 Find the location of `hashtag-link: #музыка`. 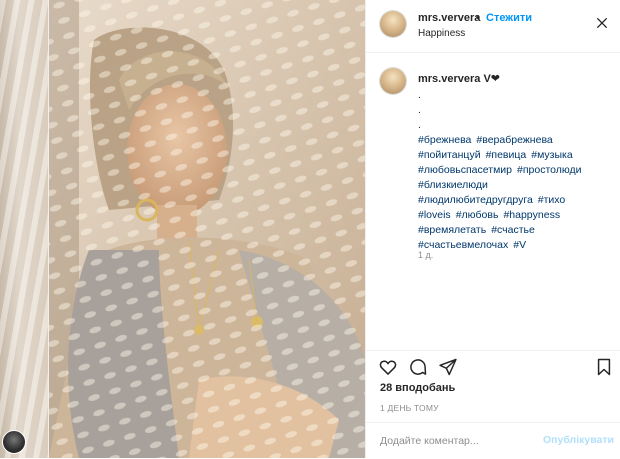

hashtag-link: #музыка is located at coordinates (551, 155).